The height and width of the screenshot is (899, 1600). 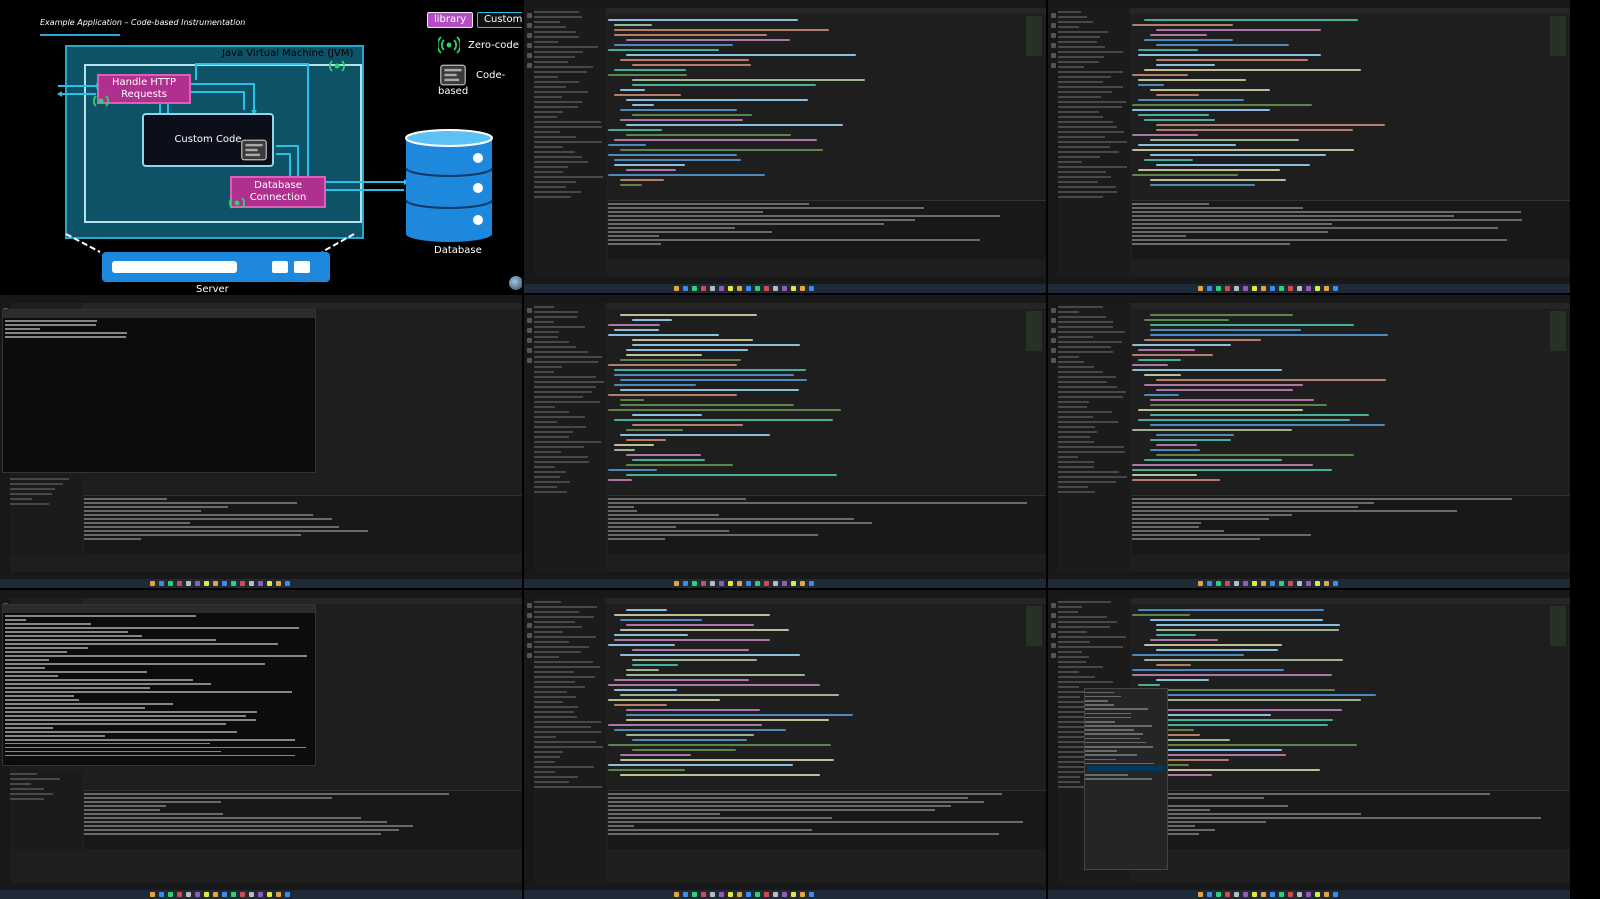 I want to click on editor-tabs, so click(x=826, y=306).